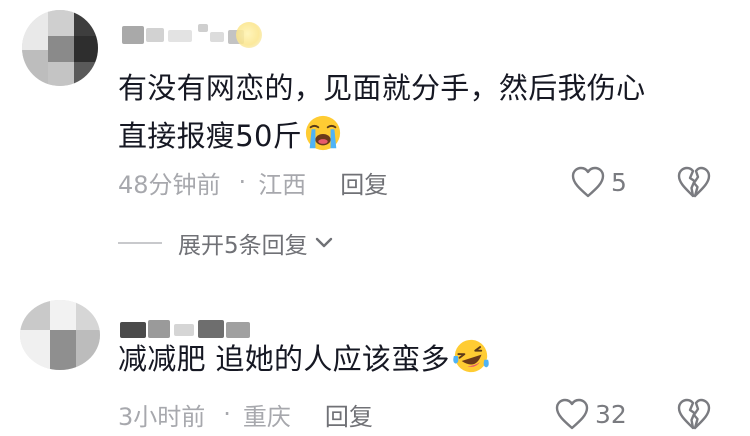 The width and height of the screenshot is (750, 436). Describe the element at coordinates (162, 416) in the screenshot. I see `comment-time: 3小时前` at that location.